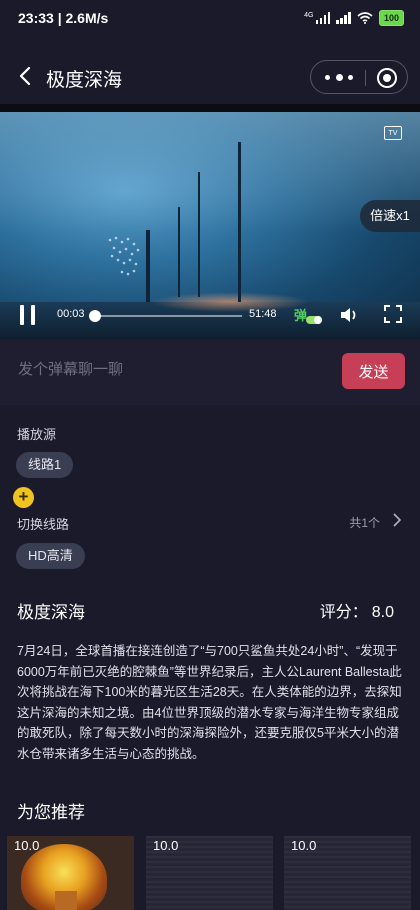  I want to click on source-label: 播放源, so click(37, 434).